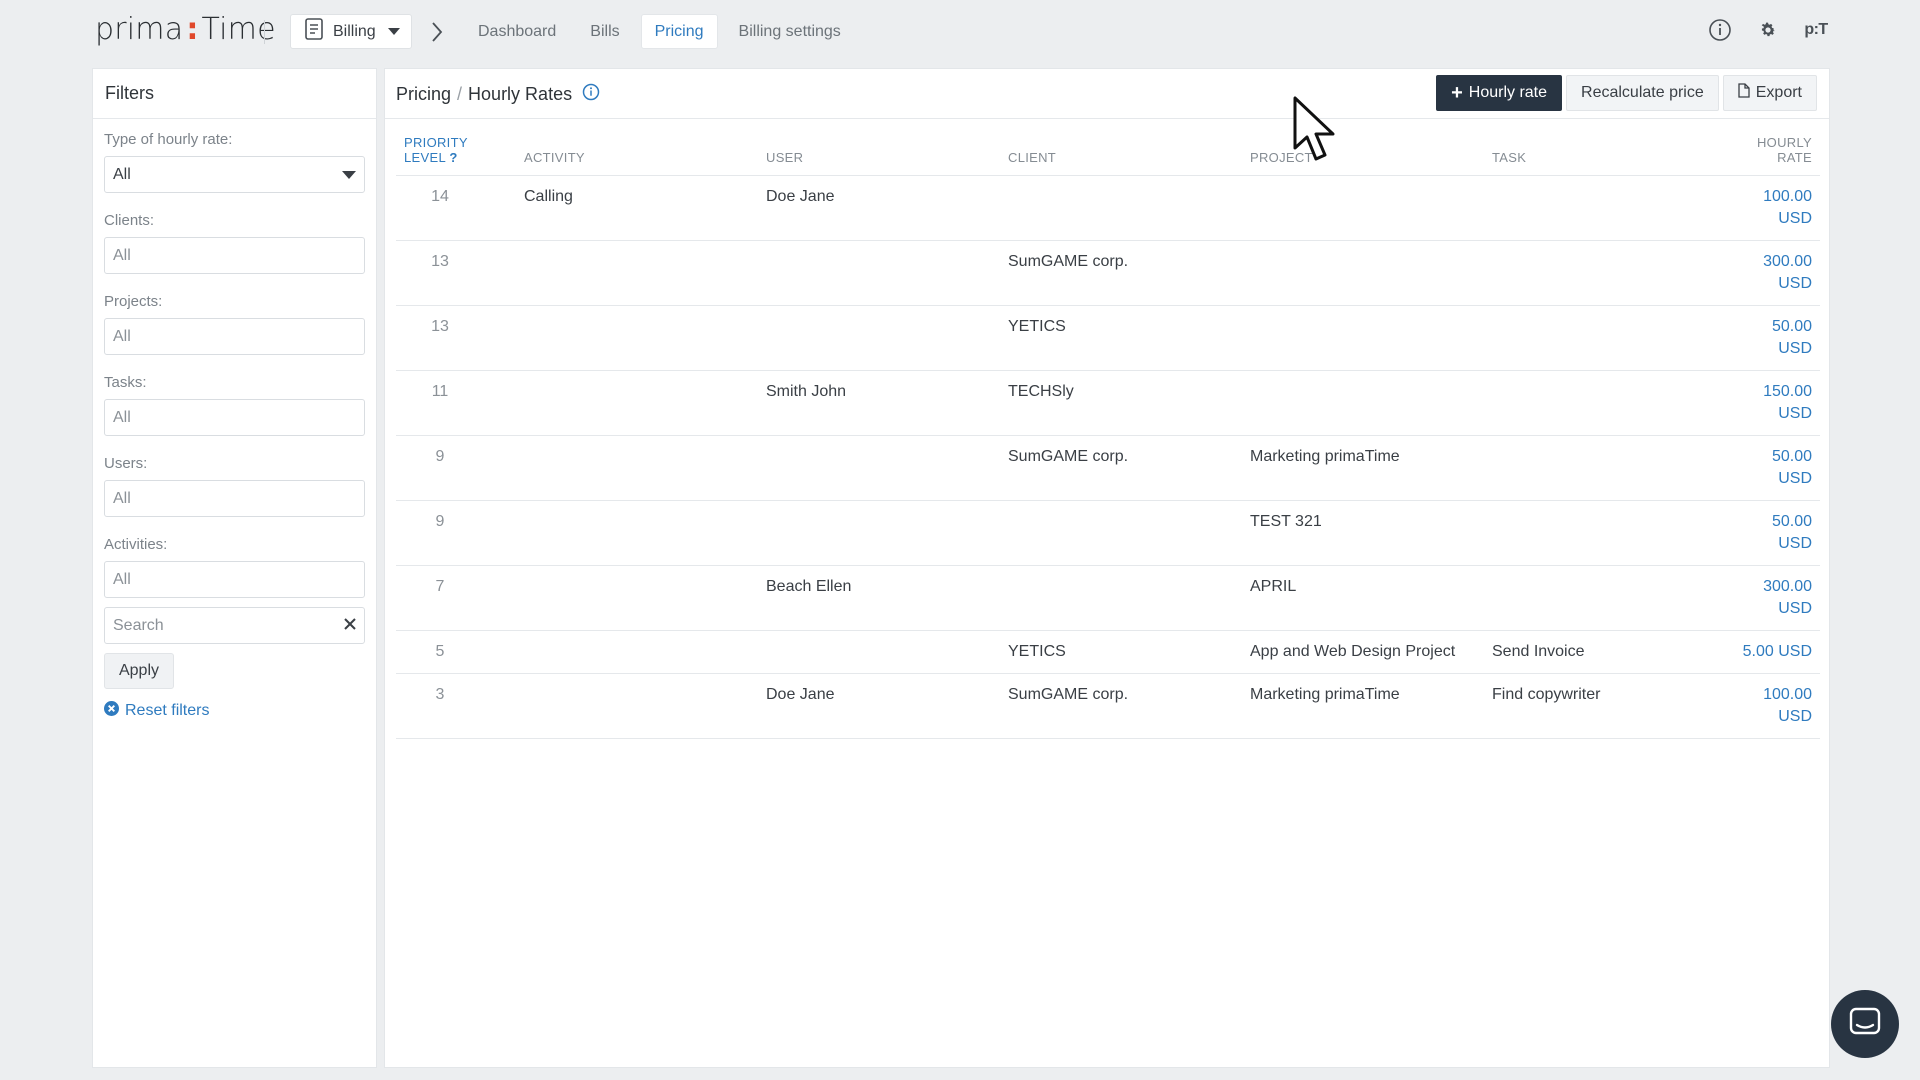 The image size is (1920, 1080). What do you see at coordinates (1363, 652) in the screenshot?
I see `cell-project: App and Web Design Project` at bounding box center [1363, 652].